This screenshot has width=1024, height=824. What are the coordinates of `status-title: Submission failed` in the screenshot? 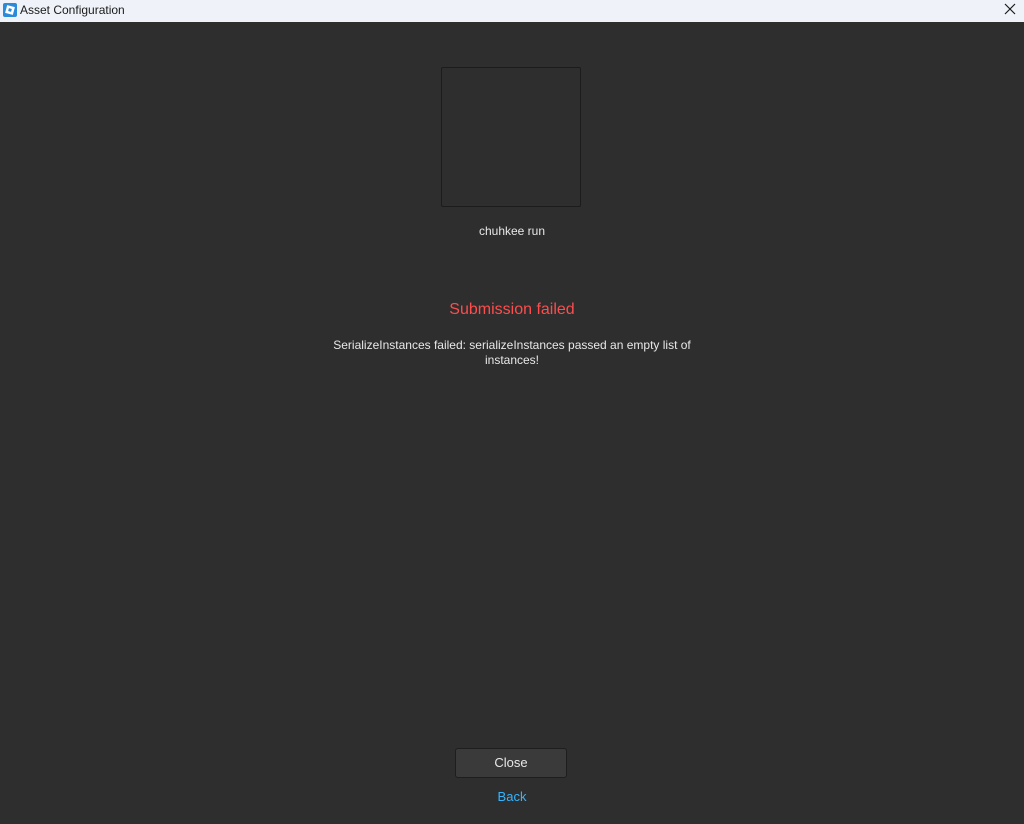 It's located at (512, 309).